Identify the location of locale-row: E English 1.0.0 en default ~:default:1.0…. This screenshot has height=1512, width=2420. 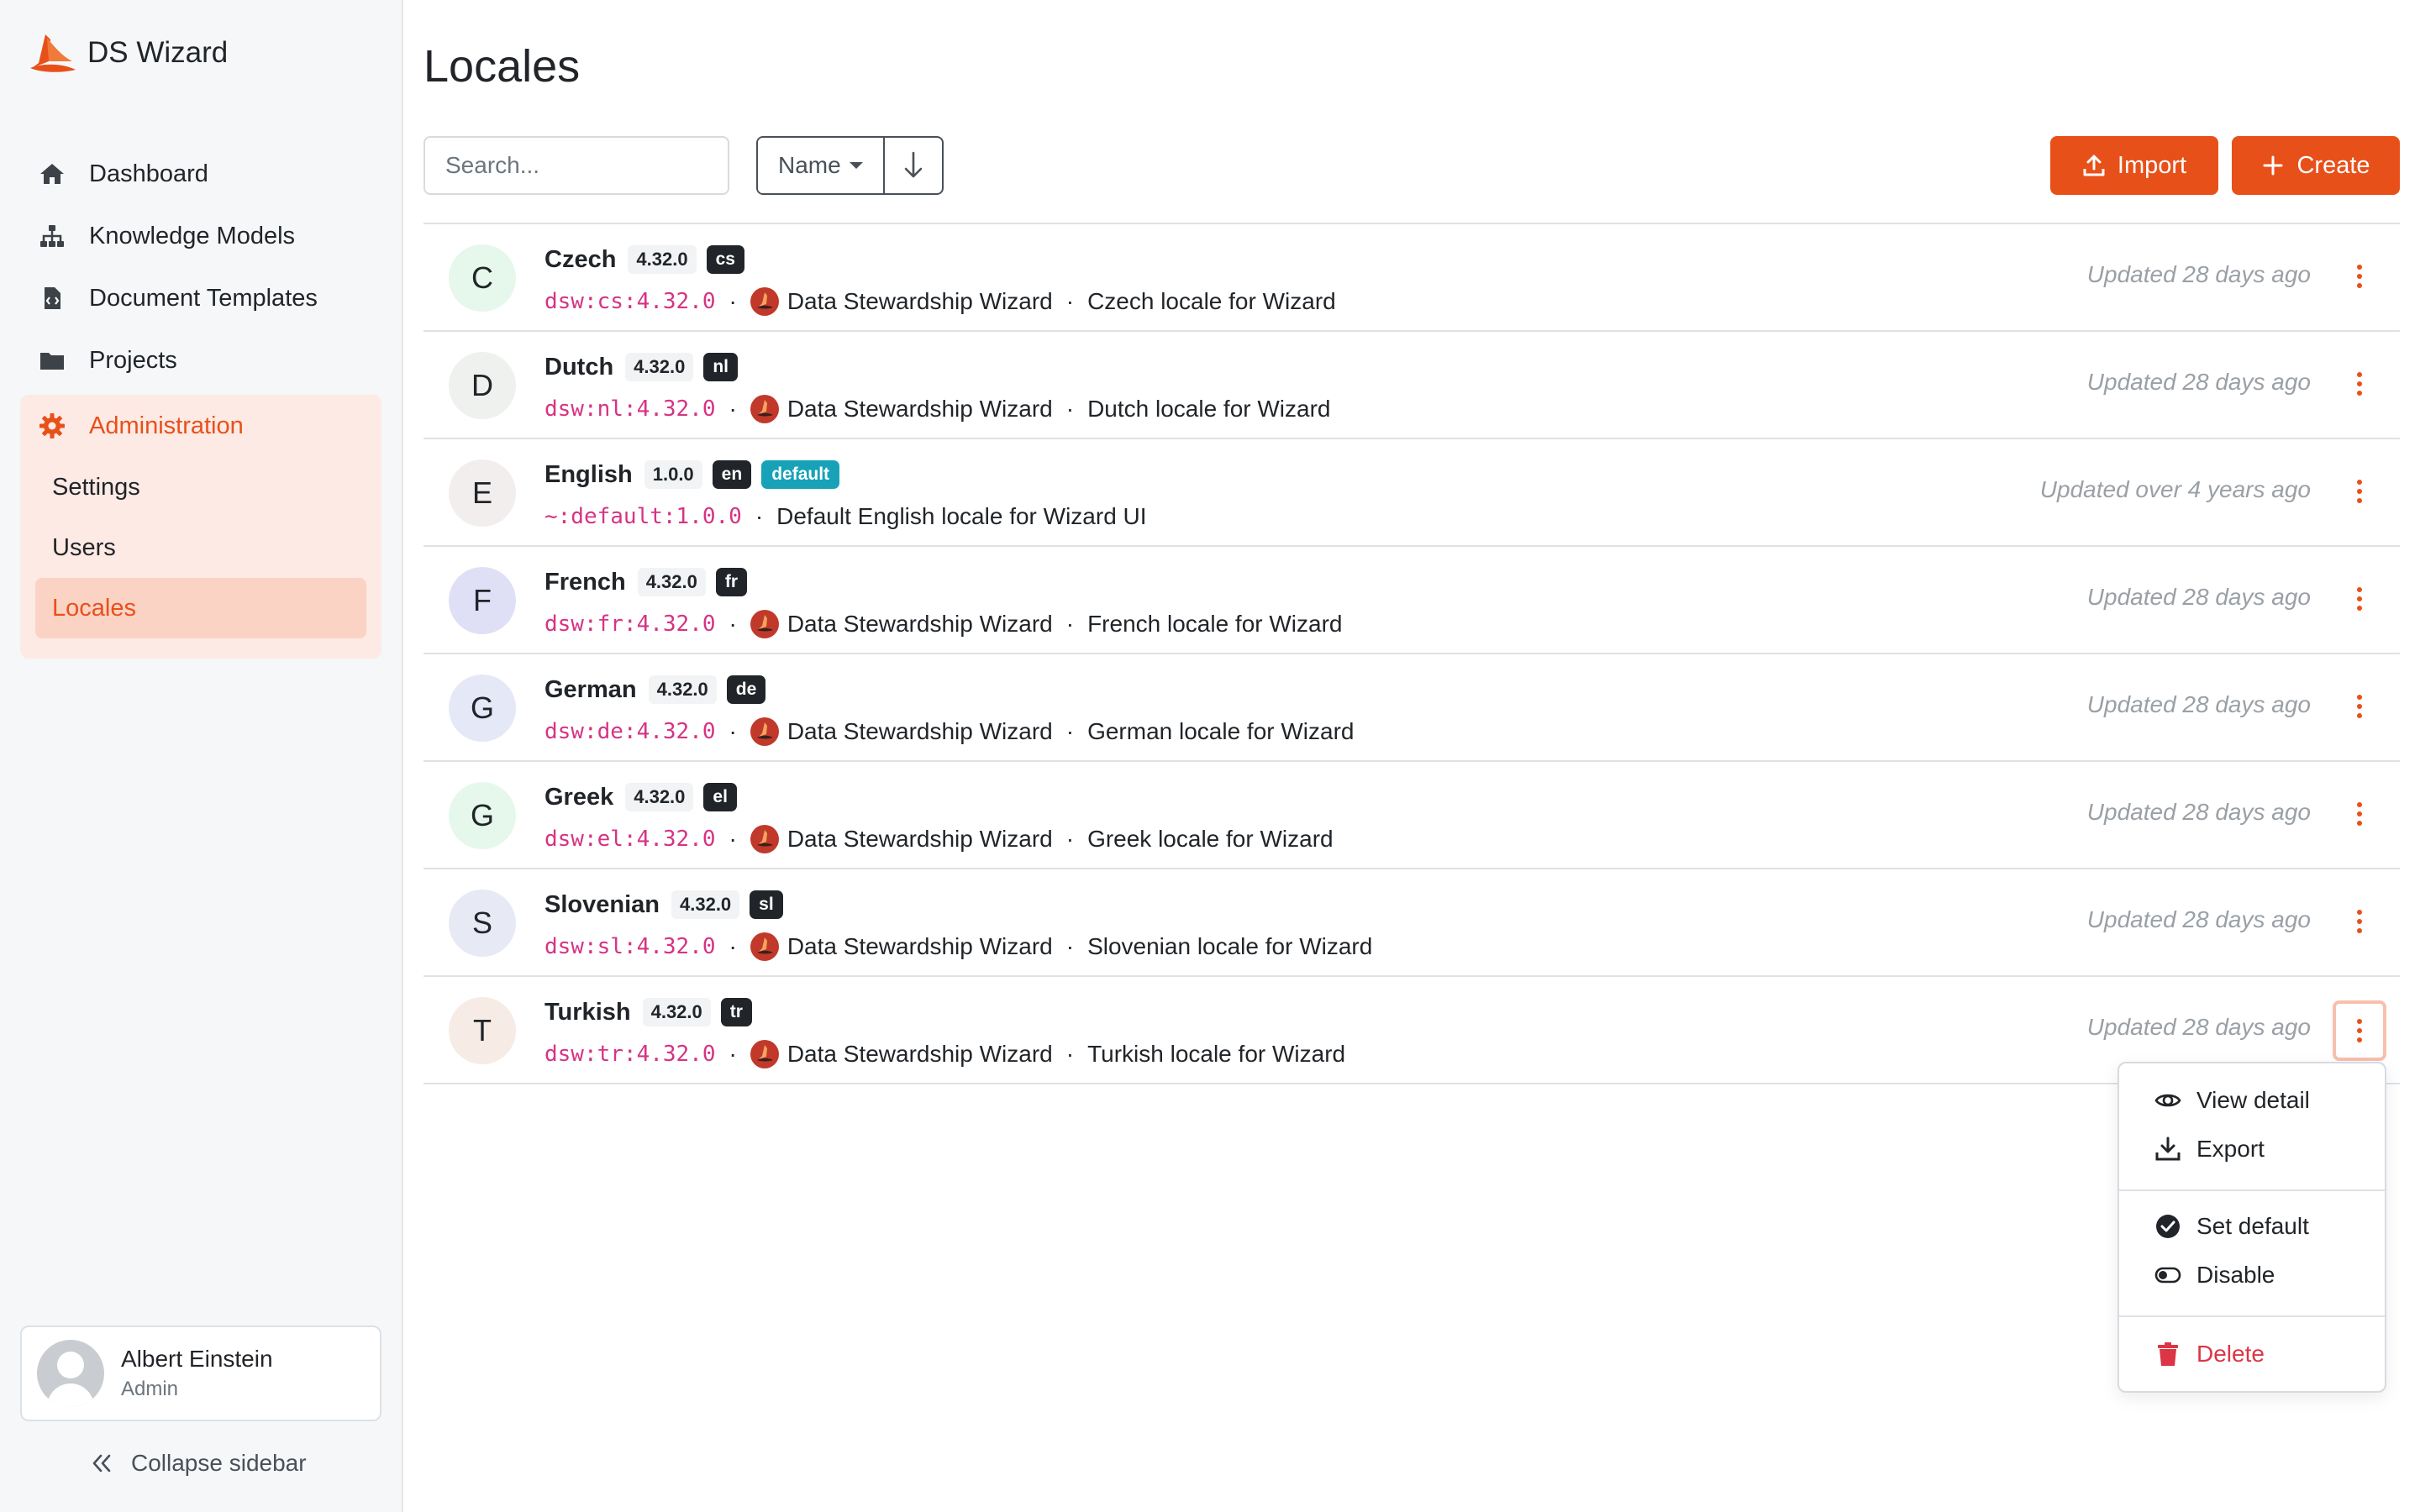
(1412, 493).